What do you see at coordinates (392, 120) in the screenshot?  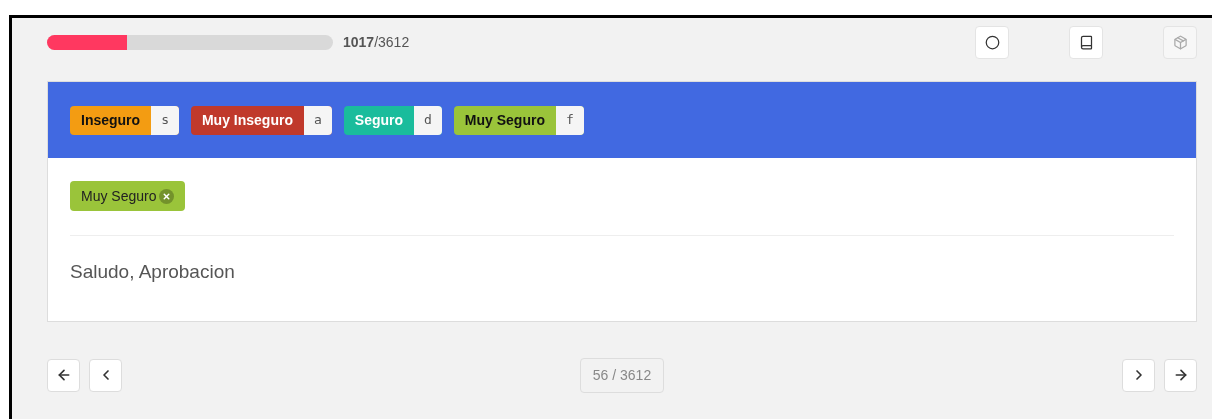 I see `label-button: Seguro d` at bounding box center [392, 120].